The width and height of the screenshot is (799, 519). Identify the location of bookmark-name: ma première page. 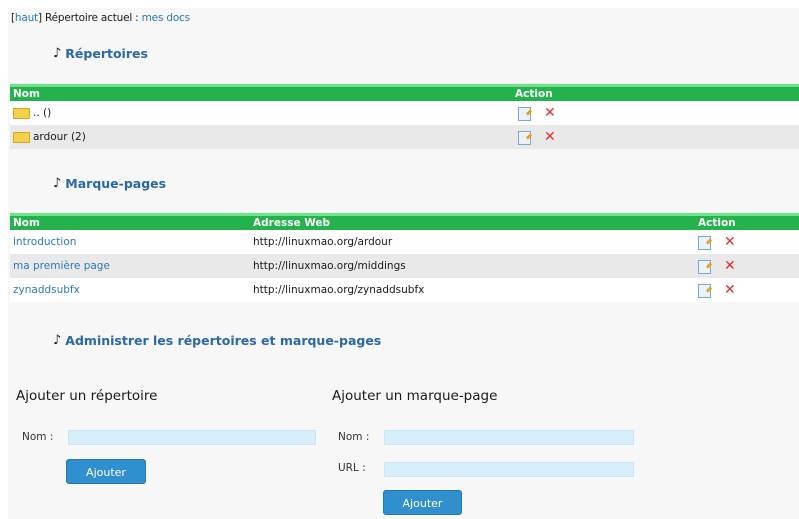
(61, 266).